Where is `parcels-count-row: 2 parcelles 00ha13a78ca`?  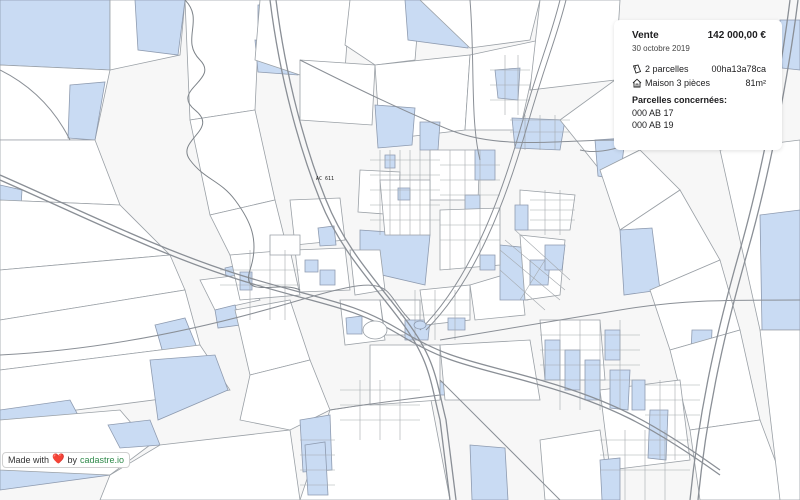 parcels-count-row: 2 parcelles 00ha13a78ca is located at coordinates (699, 69).